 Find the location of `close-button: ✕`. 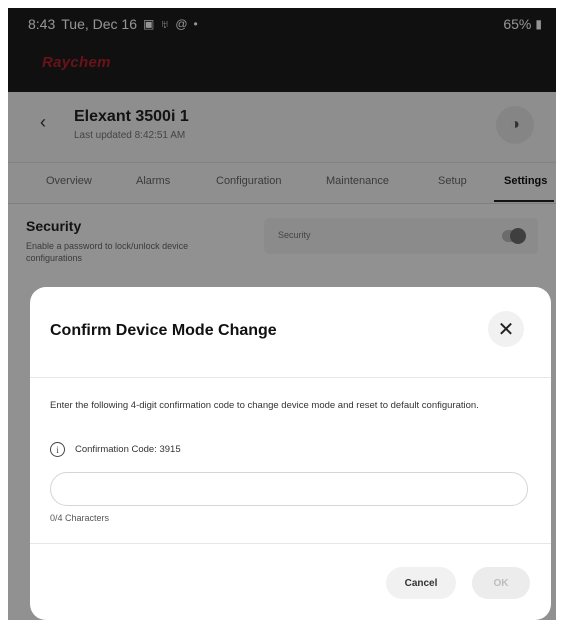

close-button: ✕ is located at coordinates (506, 329).